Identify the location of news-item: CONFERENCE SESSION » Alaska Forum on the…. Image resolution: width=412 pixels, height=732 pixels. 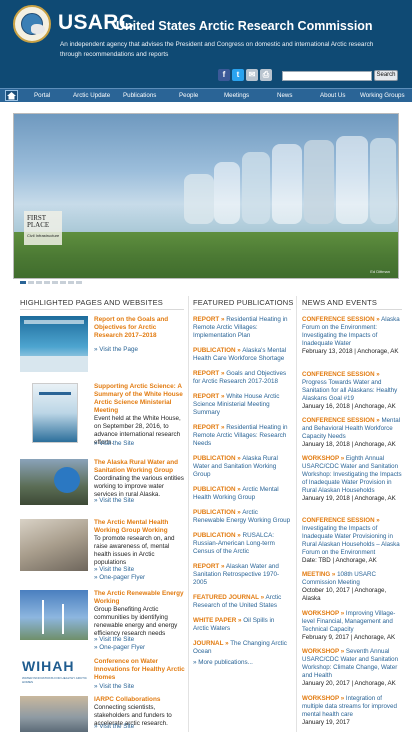
(352, 336).